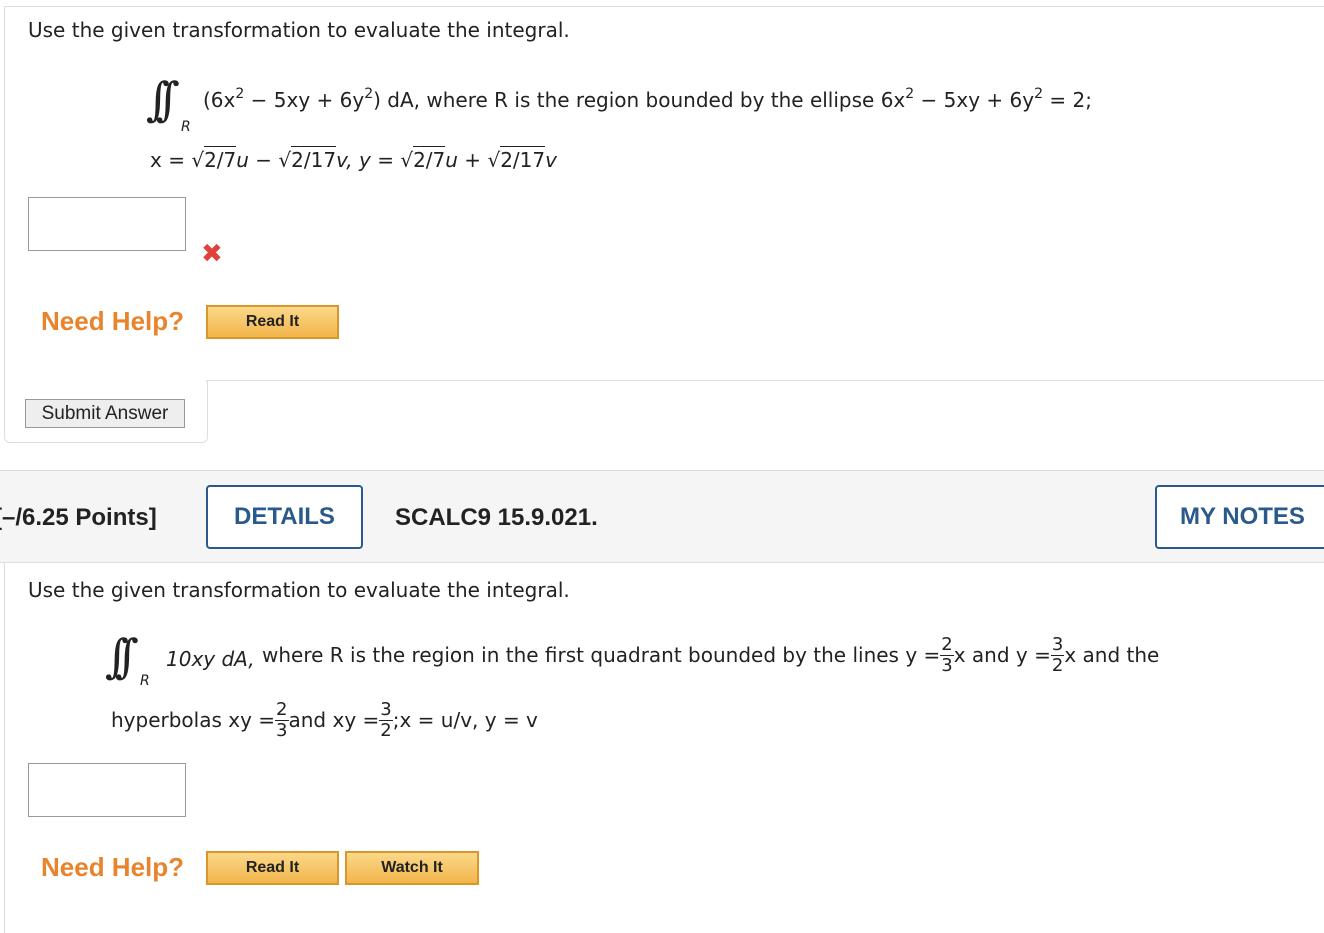 The height and width of the screenshot is (933, 1324). I want to click on incorrect-x-icon: ✖, so click(212, 254).